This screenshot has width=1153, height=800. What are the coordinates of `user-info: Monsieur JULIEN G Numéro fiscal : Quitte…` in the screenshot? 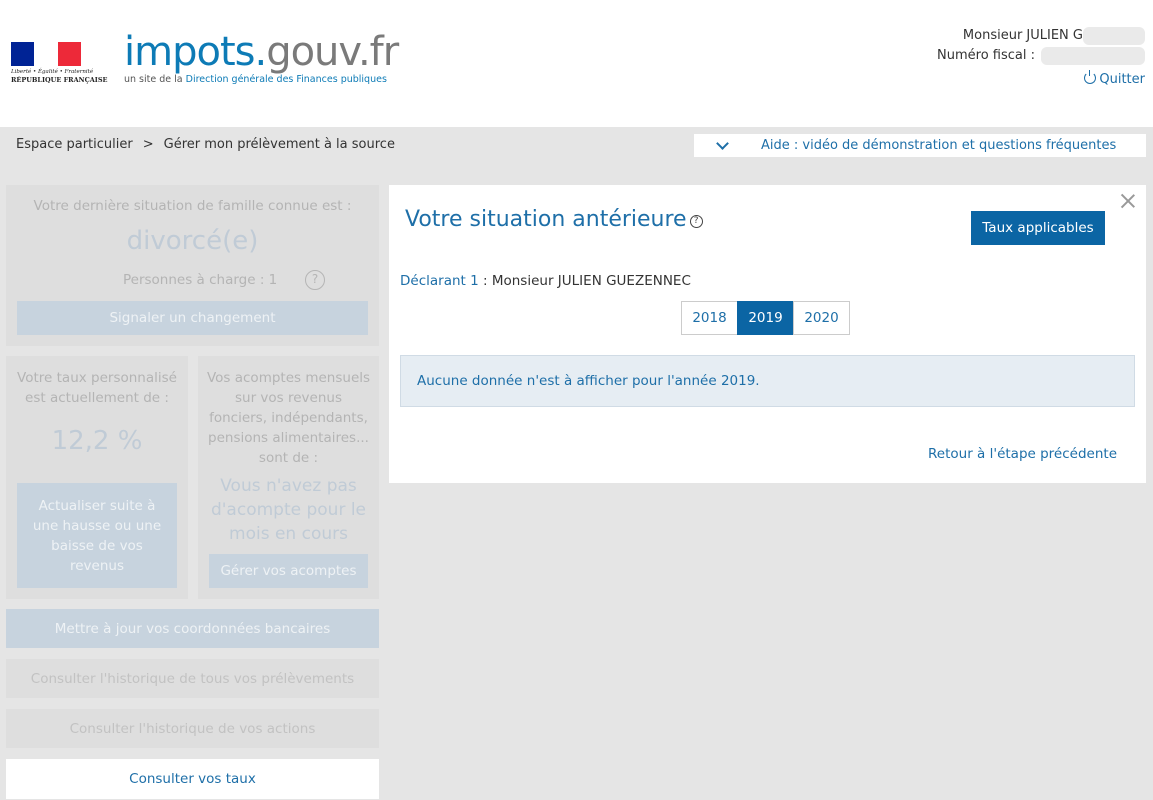 It's located at (1041, 58).